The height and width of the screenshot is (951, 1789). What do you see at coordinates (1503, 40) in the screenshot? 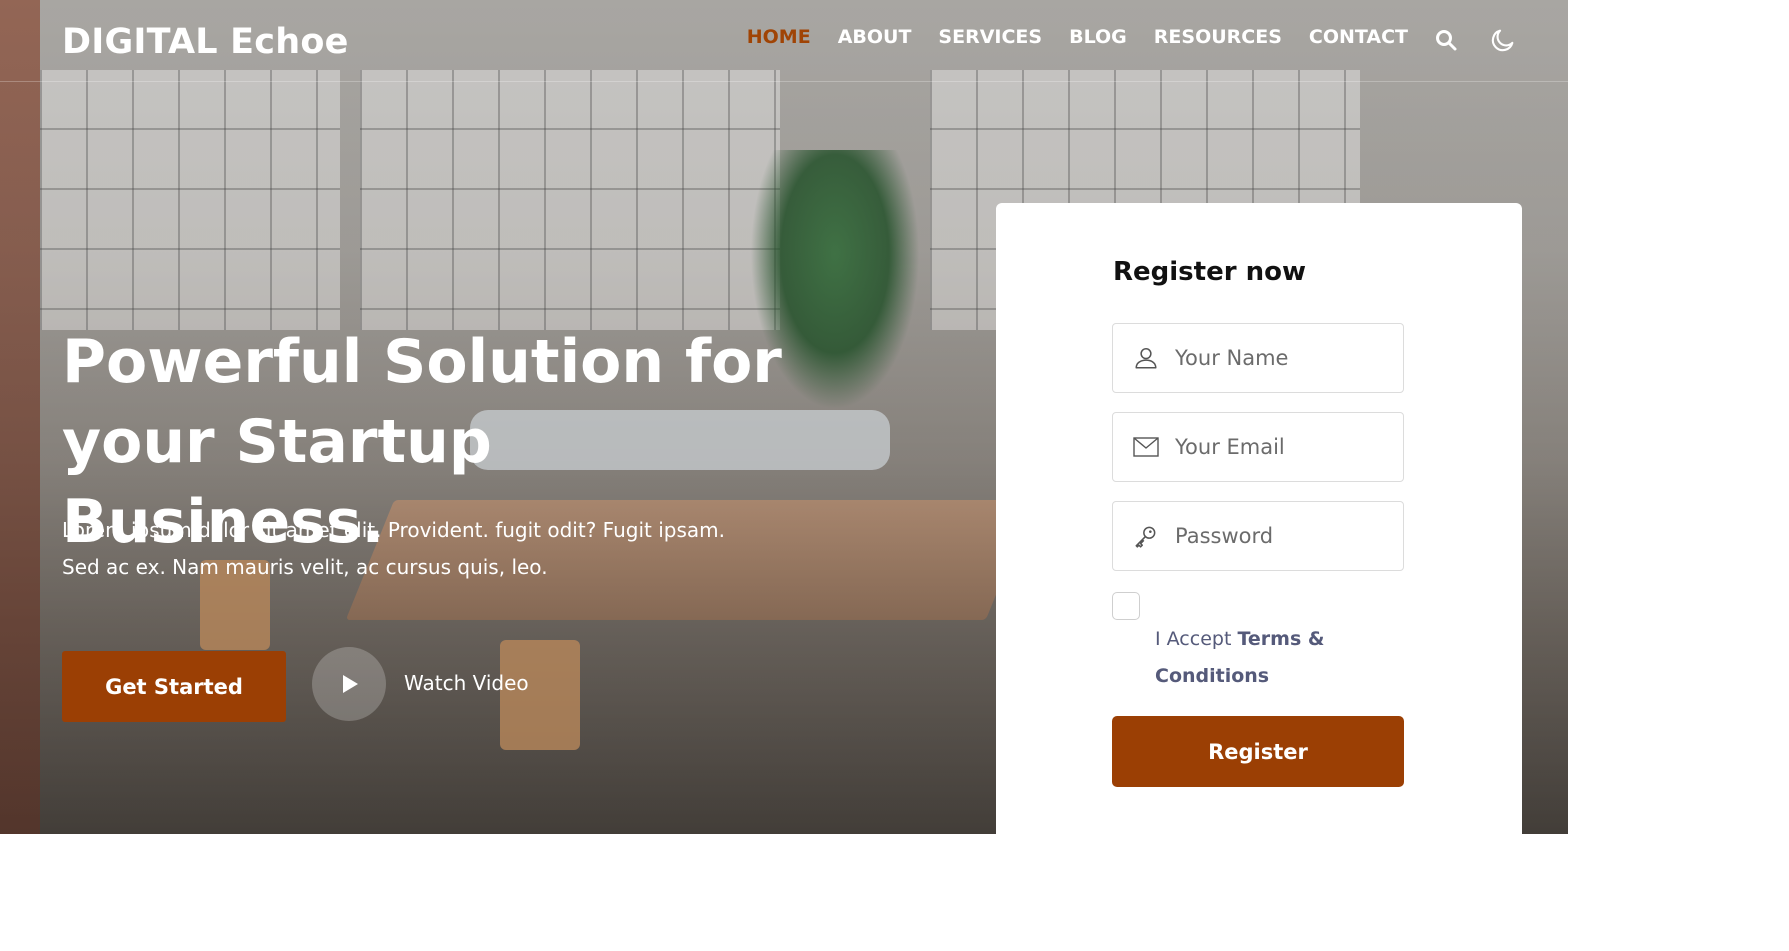
I see `moon-icon` at bounding box center [1503, 40].